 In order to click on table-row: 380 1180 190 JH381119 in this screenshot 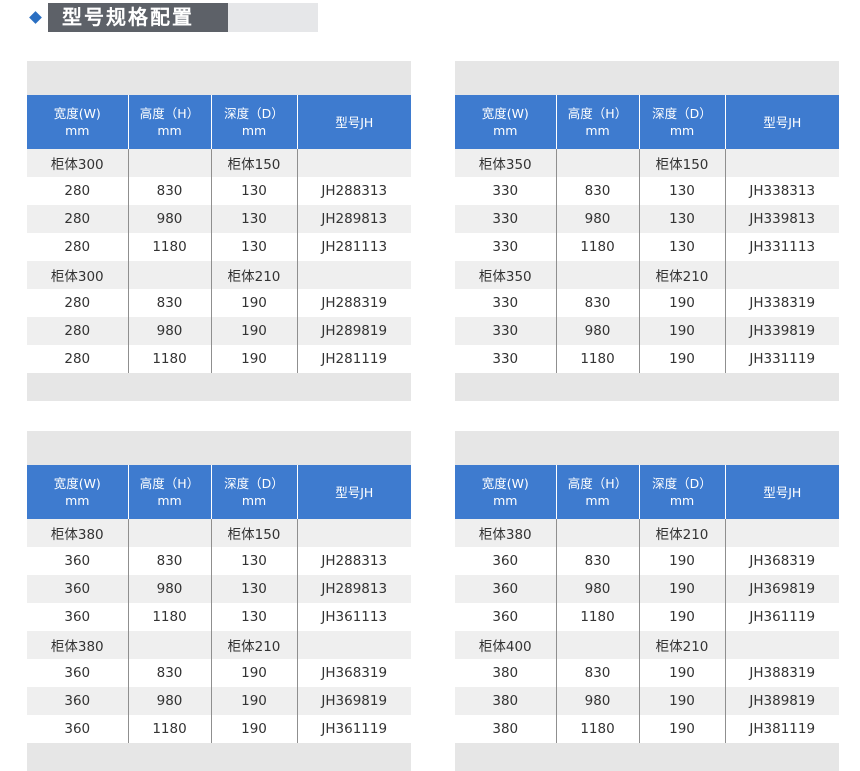, I will do `click(647, 729)`.